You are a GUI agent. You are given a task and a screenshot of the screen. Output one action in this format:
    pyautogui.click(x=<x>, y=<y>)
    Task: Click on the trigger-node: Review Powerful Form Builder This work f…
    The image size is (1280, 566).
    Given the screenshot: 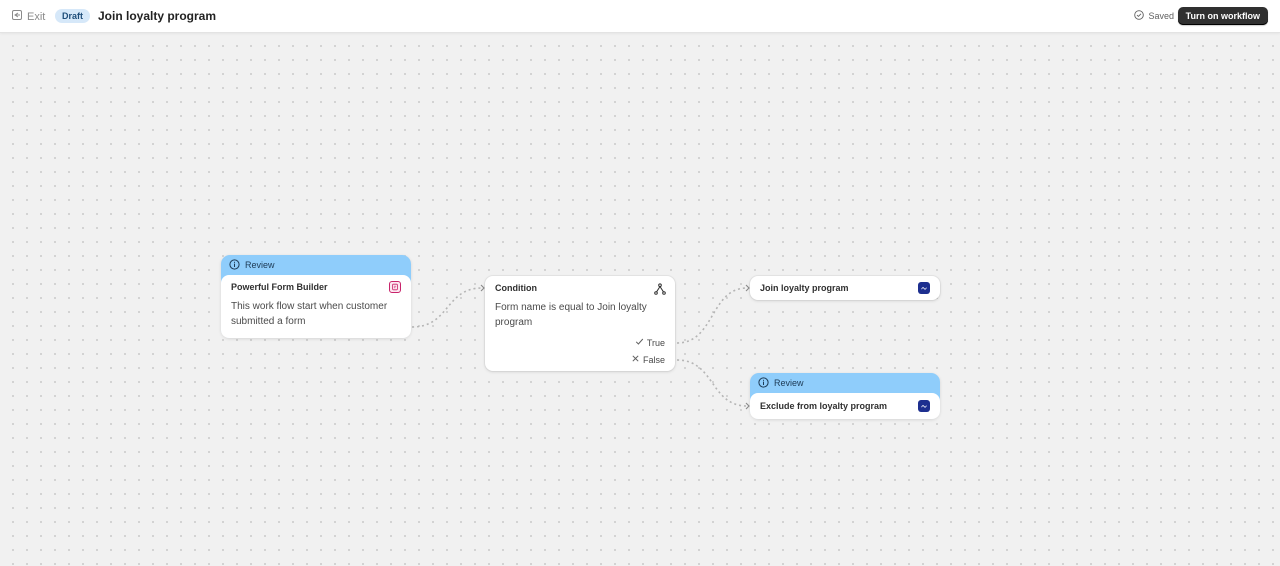 What is the action you would take?
    pyautogui.click(x=316, y=296)
    